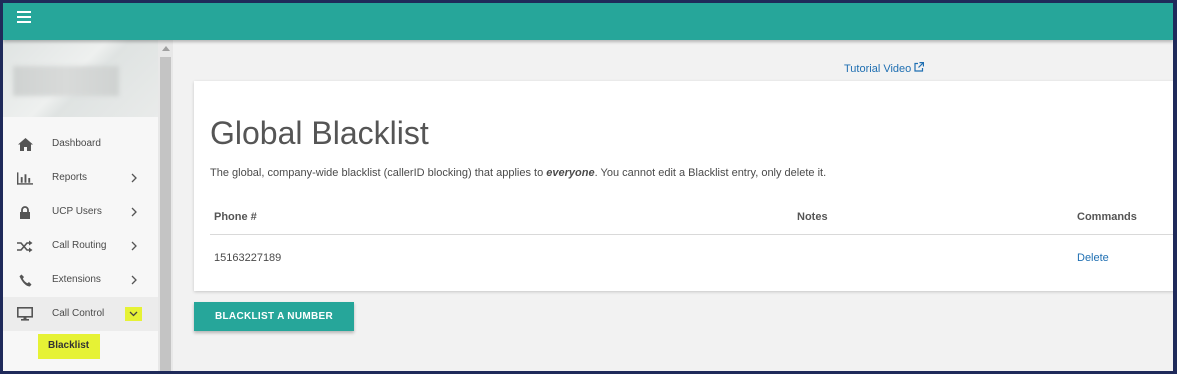 The height and width of the screenshot is (374, 1177). Describe the element at coordinates (812, 217) in the screenshot. I see `column-header-notes: Notes` at that location.